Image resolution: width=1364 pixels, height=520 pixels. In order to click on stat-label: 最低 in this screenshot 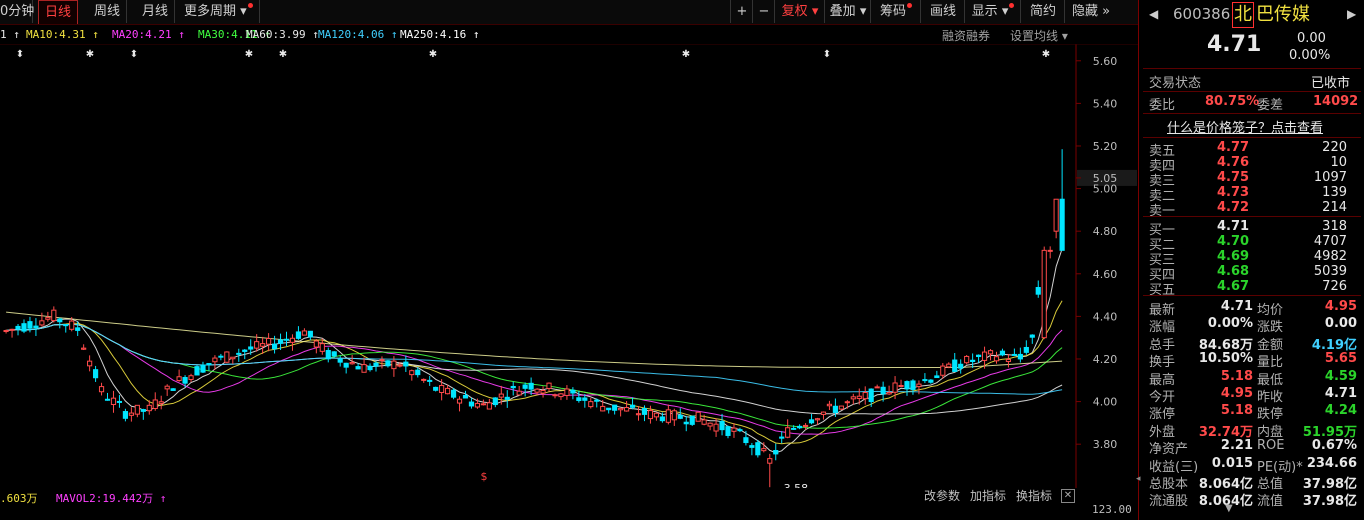, I will do `click(1270, 380)`.